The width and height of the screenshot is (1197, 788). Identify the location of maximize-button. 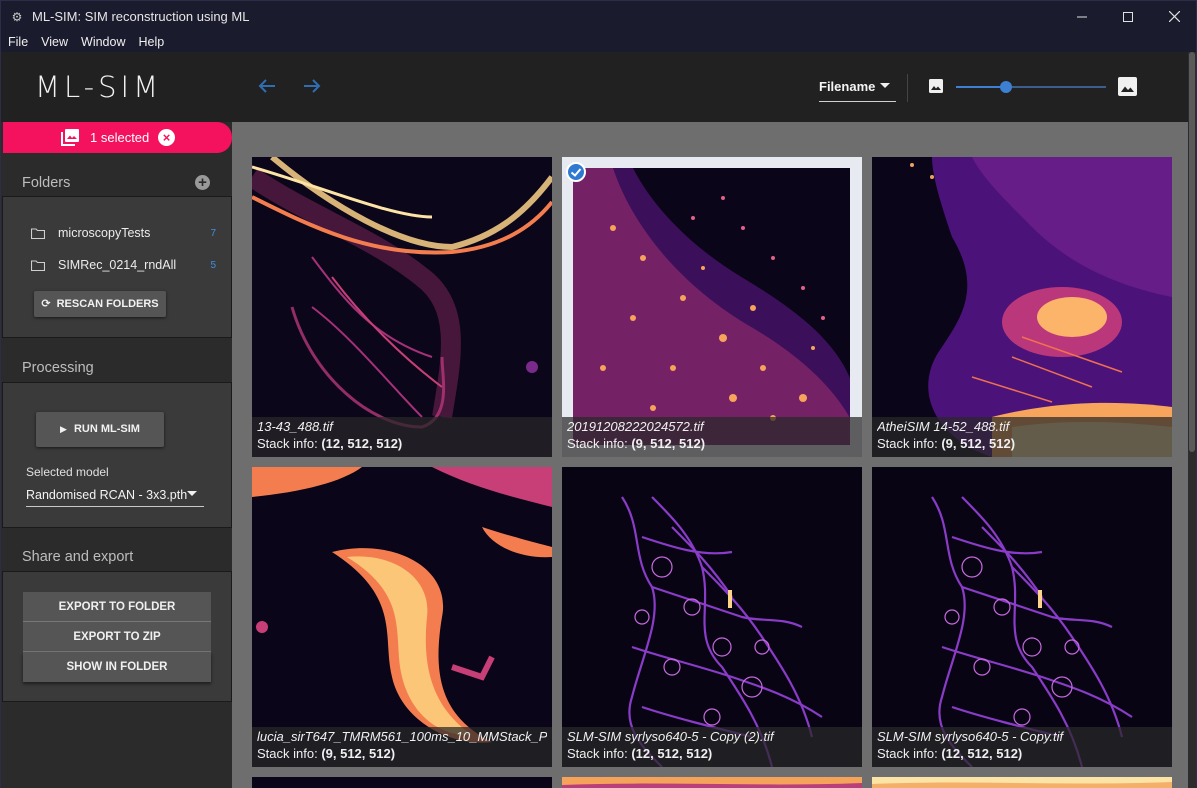
(1128, 16).